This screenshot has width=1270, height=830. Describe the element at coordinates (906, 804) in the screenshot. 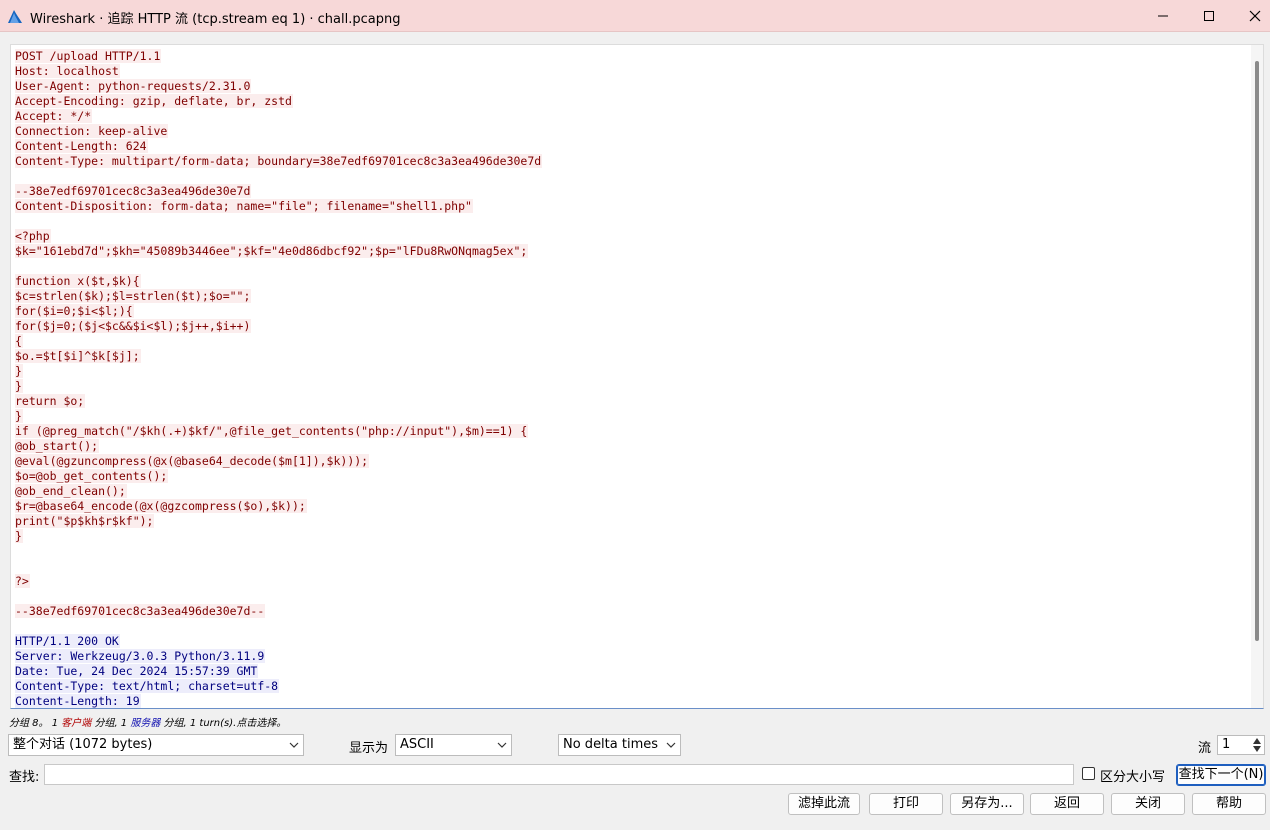

I see `print-button: 打印` at that location.